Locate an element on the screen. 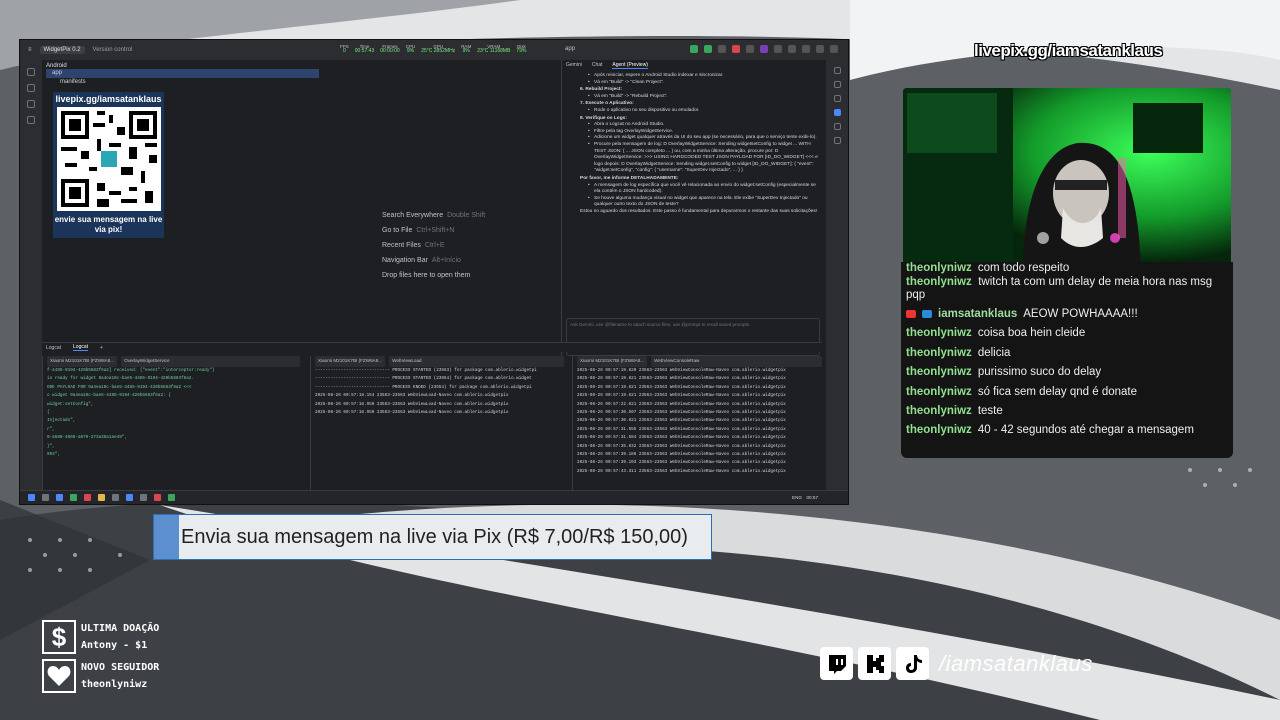 This screenshot has height=720, width=1280. hint-row: Go to File Ctrl+Shift+N is located at coordinates (433, 230).